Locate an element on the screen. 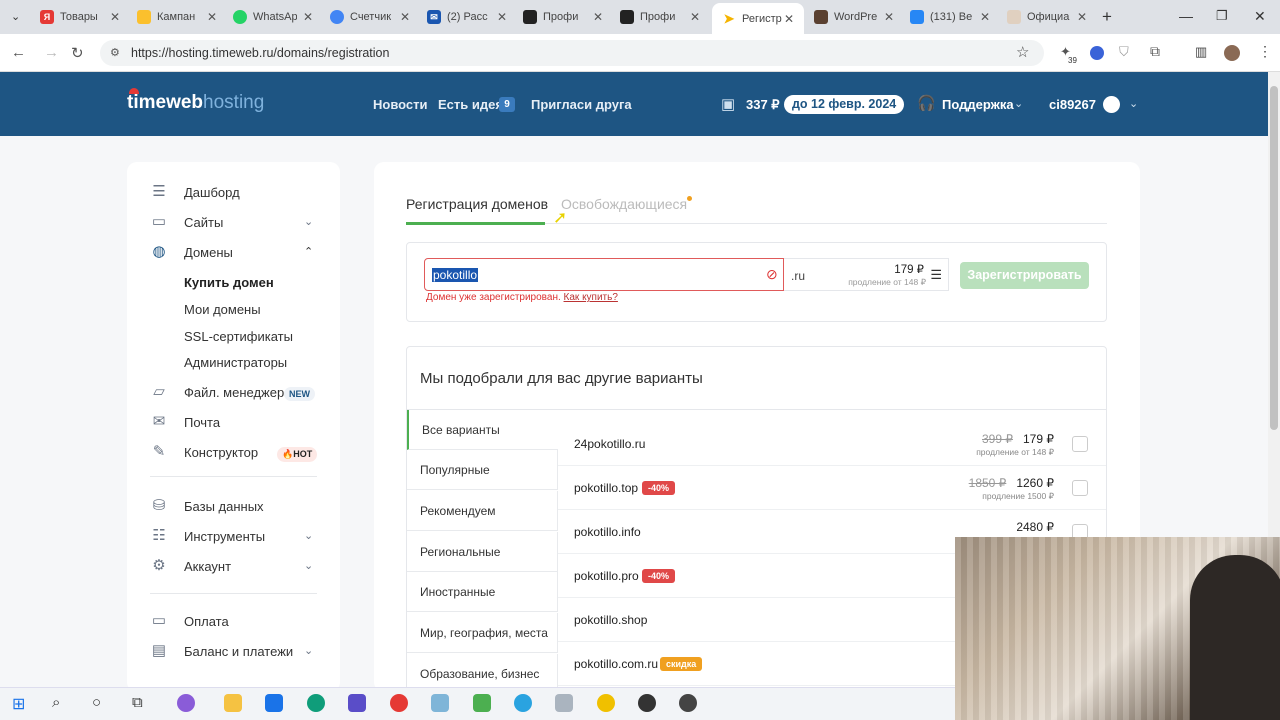 This screenshot has width=1280, height=720. browser-tab-active: ➤ Регистр ✕ is located at coordinates (758, 18).